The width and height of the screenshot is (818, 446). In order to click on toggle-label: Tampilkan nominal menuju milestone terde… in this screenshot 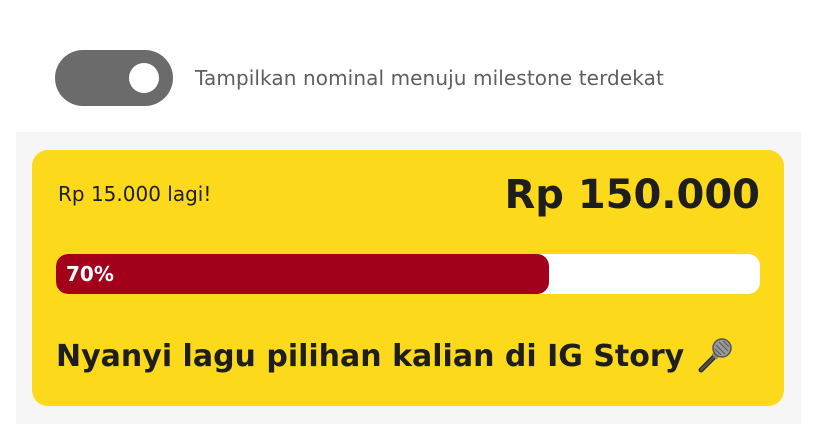, I will do `click(429, 78)`.